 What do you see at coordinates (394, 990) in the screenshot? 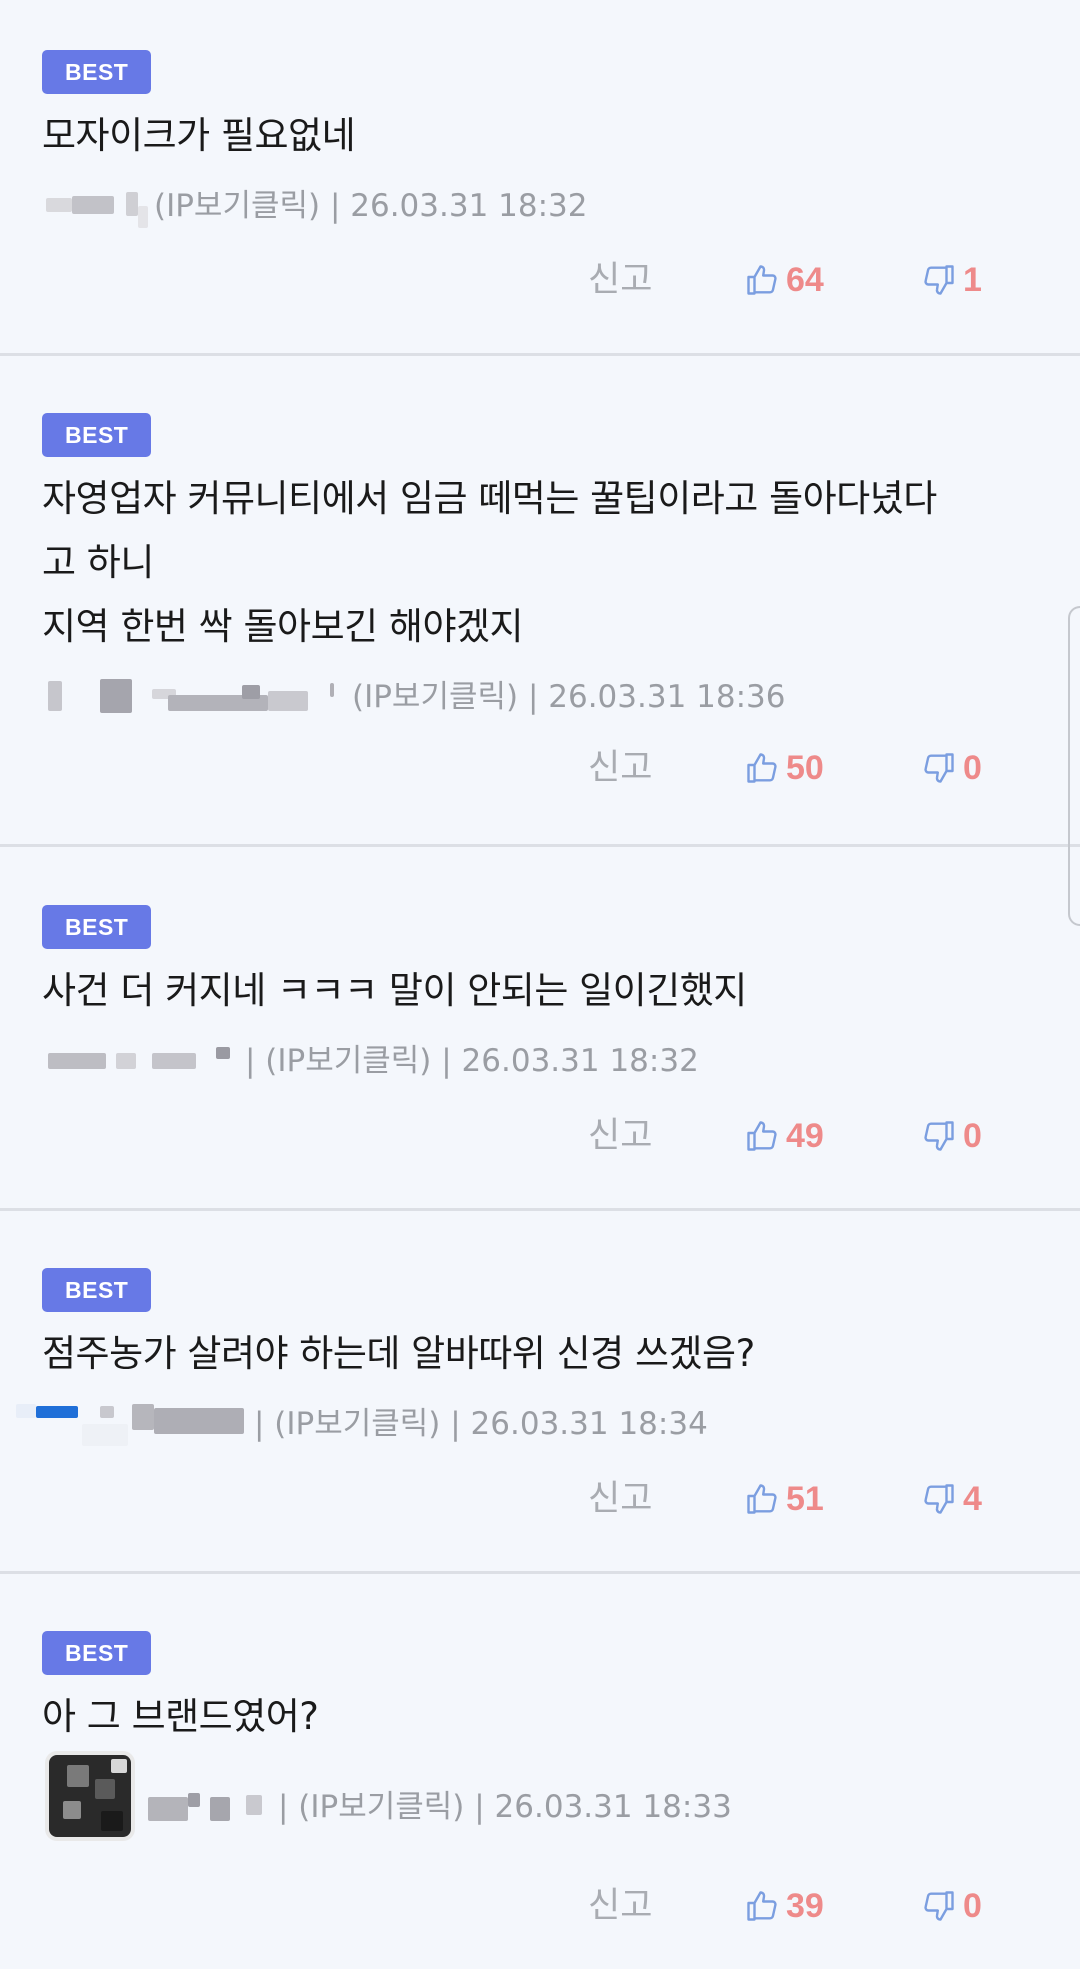
I see `comment-text-line: 사건 더 커지네 ㅋㅋㅋ 말이 안되는 일이긴했지` at bounding box center [394, 990].